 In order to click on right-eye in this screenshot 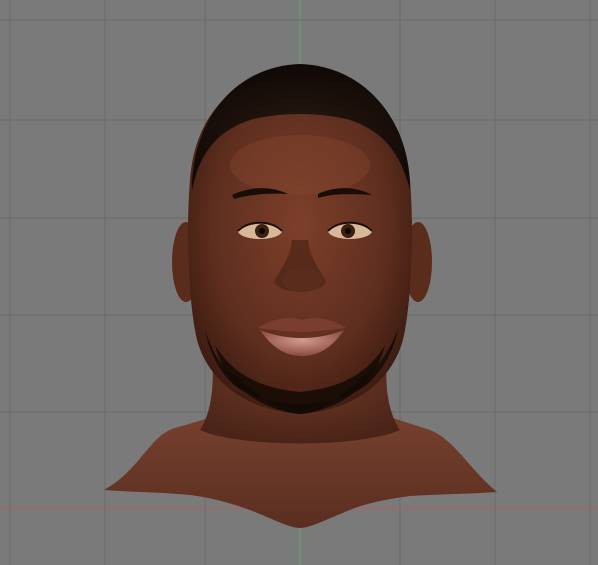, I will do `click(350, 230)`.